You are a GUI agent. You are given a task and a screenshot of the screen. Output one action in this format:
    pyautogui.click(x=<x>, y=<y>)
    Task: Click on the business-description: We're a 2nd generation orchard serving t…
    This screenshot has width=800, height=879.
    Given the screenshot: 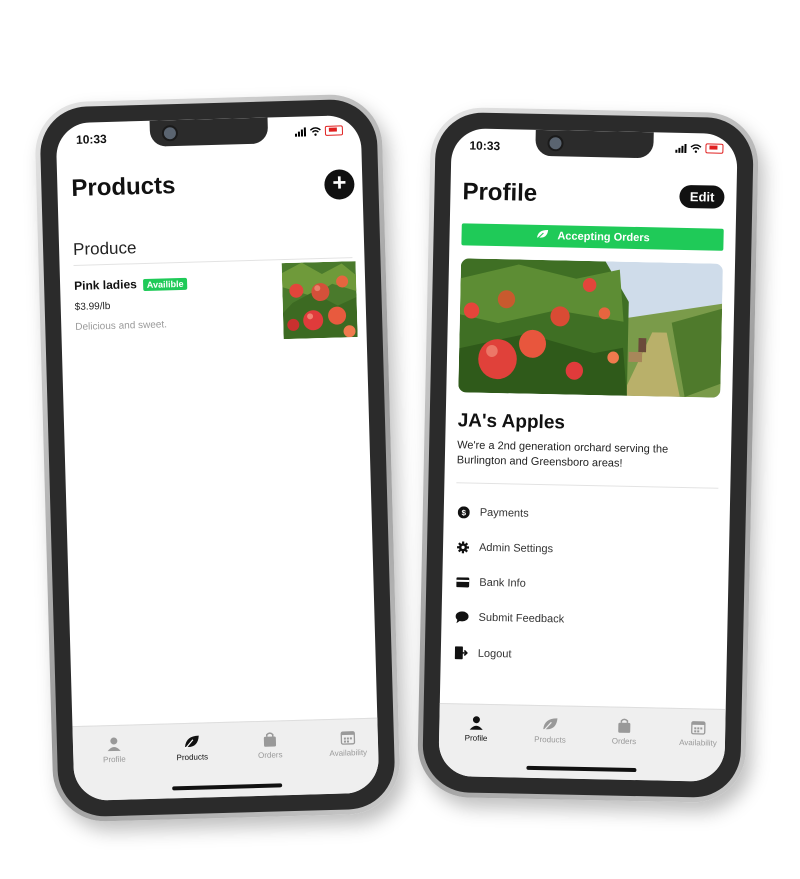 What is the action you would take?
    pyautogui.click(x=562, y=454)
    